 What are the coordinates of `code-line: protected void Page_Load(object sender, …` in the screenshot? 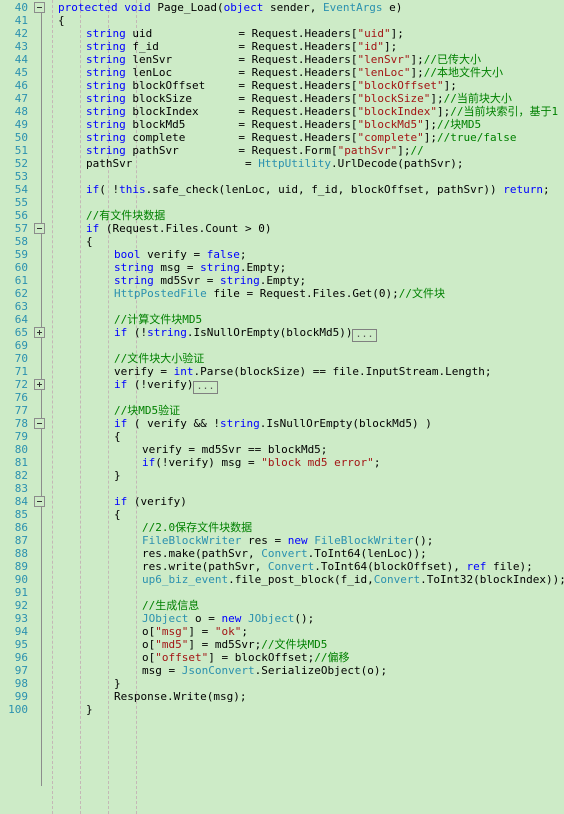 It's located at (230, 7).